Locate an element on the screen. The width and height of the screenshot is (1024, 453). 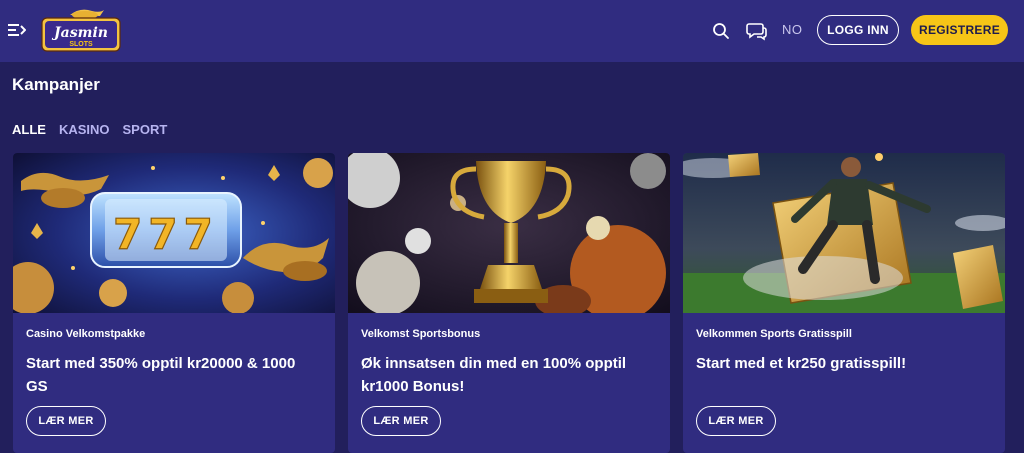
language-selector: NO is located at coordinates (792, 29).